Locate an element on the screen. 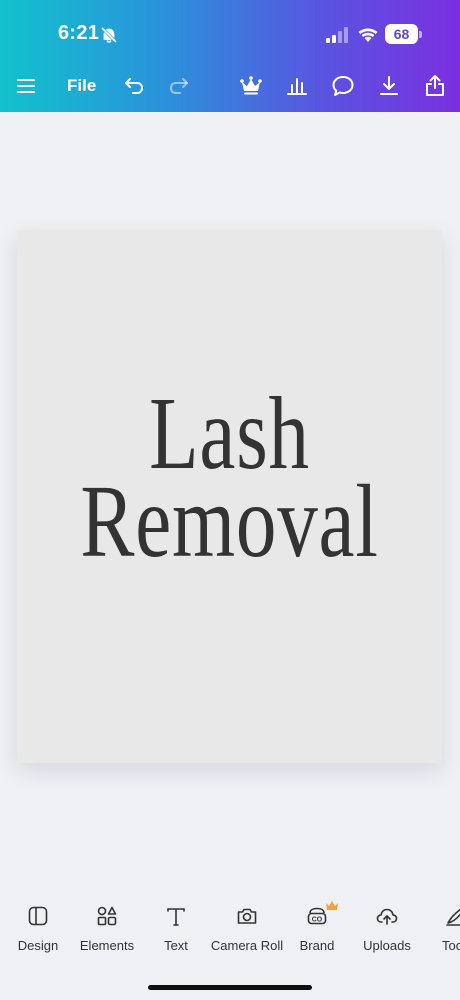 The image size is (460, 1000). home-indicator is located at coordinates (230, 987).